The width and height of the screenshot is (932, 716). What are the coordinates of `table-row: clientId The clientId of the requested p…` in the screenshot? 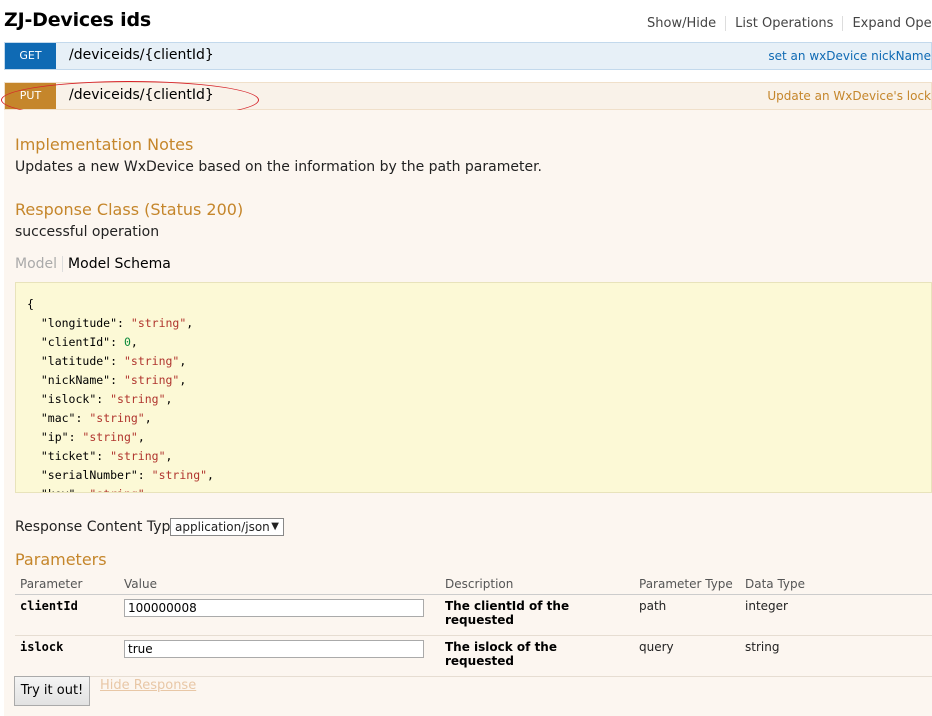 It's located at (473, 615).